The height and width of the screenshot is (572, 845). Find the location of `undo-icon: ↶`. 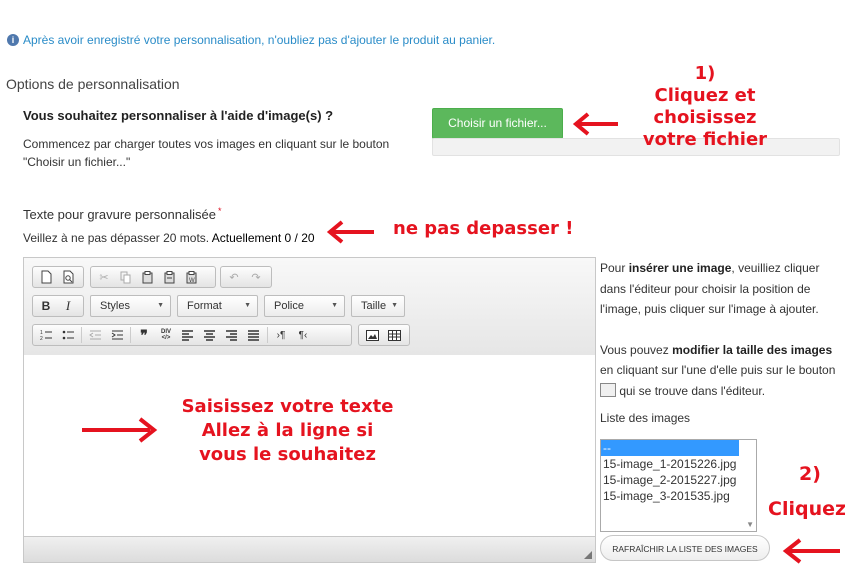

undo-icon: ↶ is located at coordinates (234, 277).